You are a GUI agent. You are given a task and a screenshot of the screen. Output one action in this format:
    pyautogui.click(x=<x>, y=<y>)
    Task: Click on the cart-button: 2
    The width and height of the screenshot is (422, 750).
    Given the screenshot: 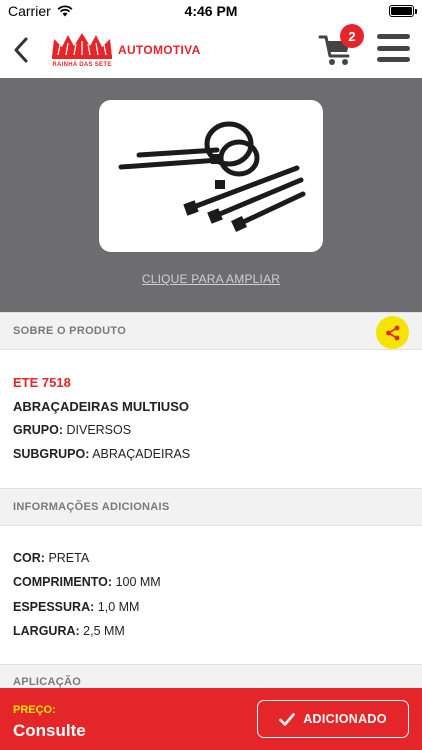 What is the action you would take?
    pyautogui.click(x=341, y=46)
    